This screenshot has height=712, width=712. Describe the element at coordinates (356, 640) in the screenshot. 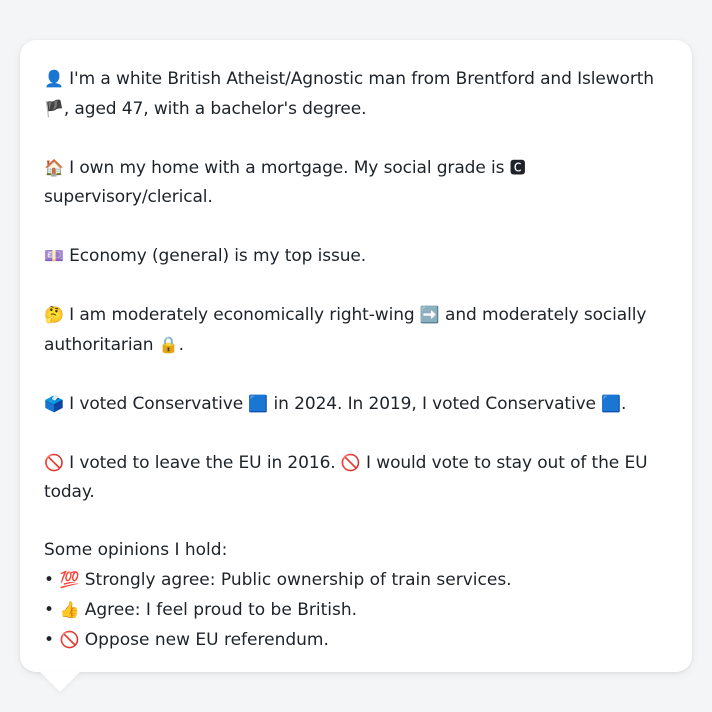

I see `opinion-item: • 🚫 Oppose new EU referendum.` at that location.